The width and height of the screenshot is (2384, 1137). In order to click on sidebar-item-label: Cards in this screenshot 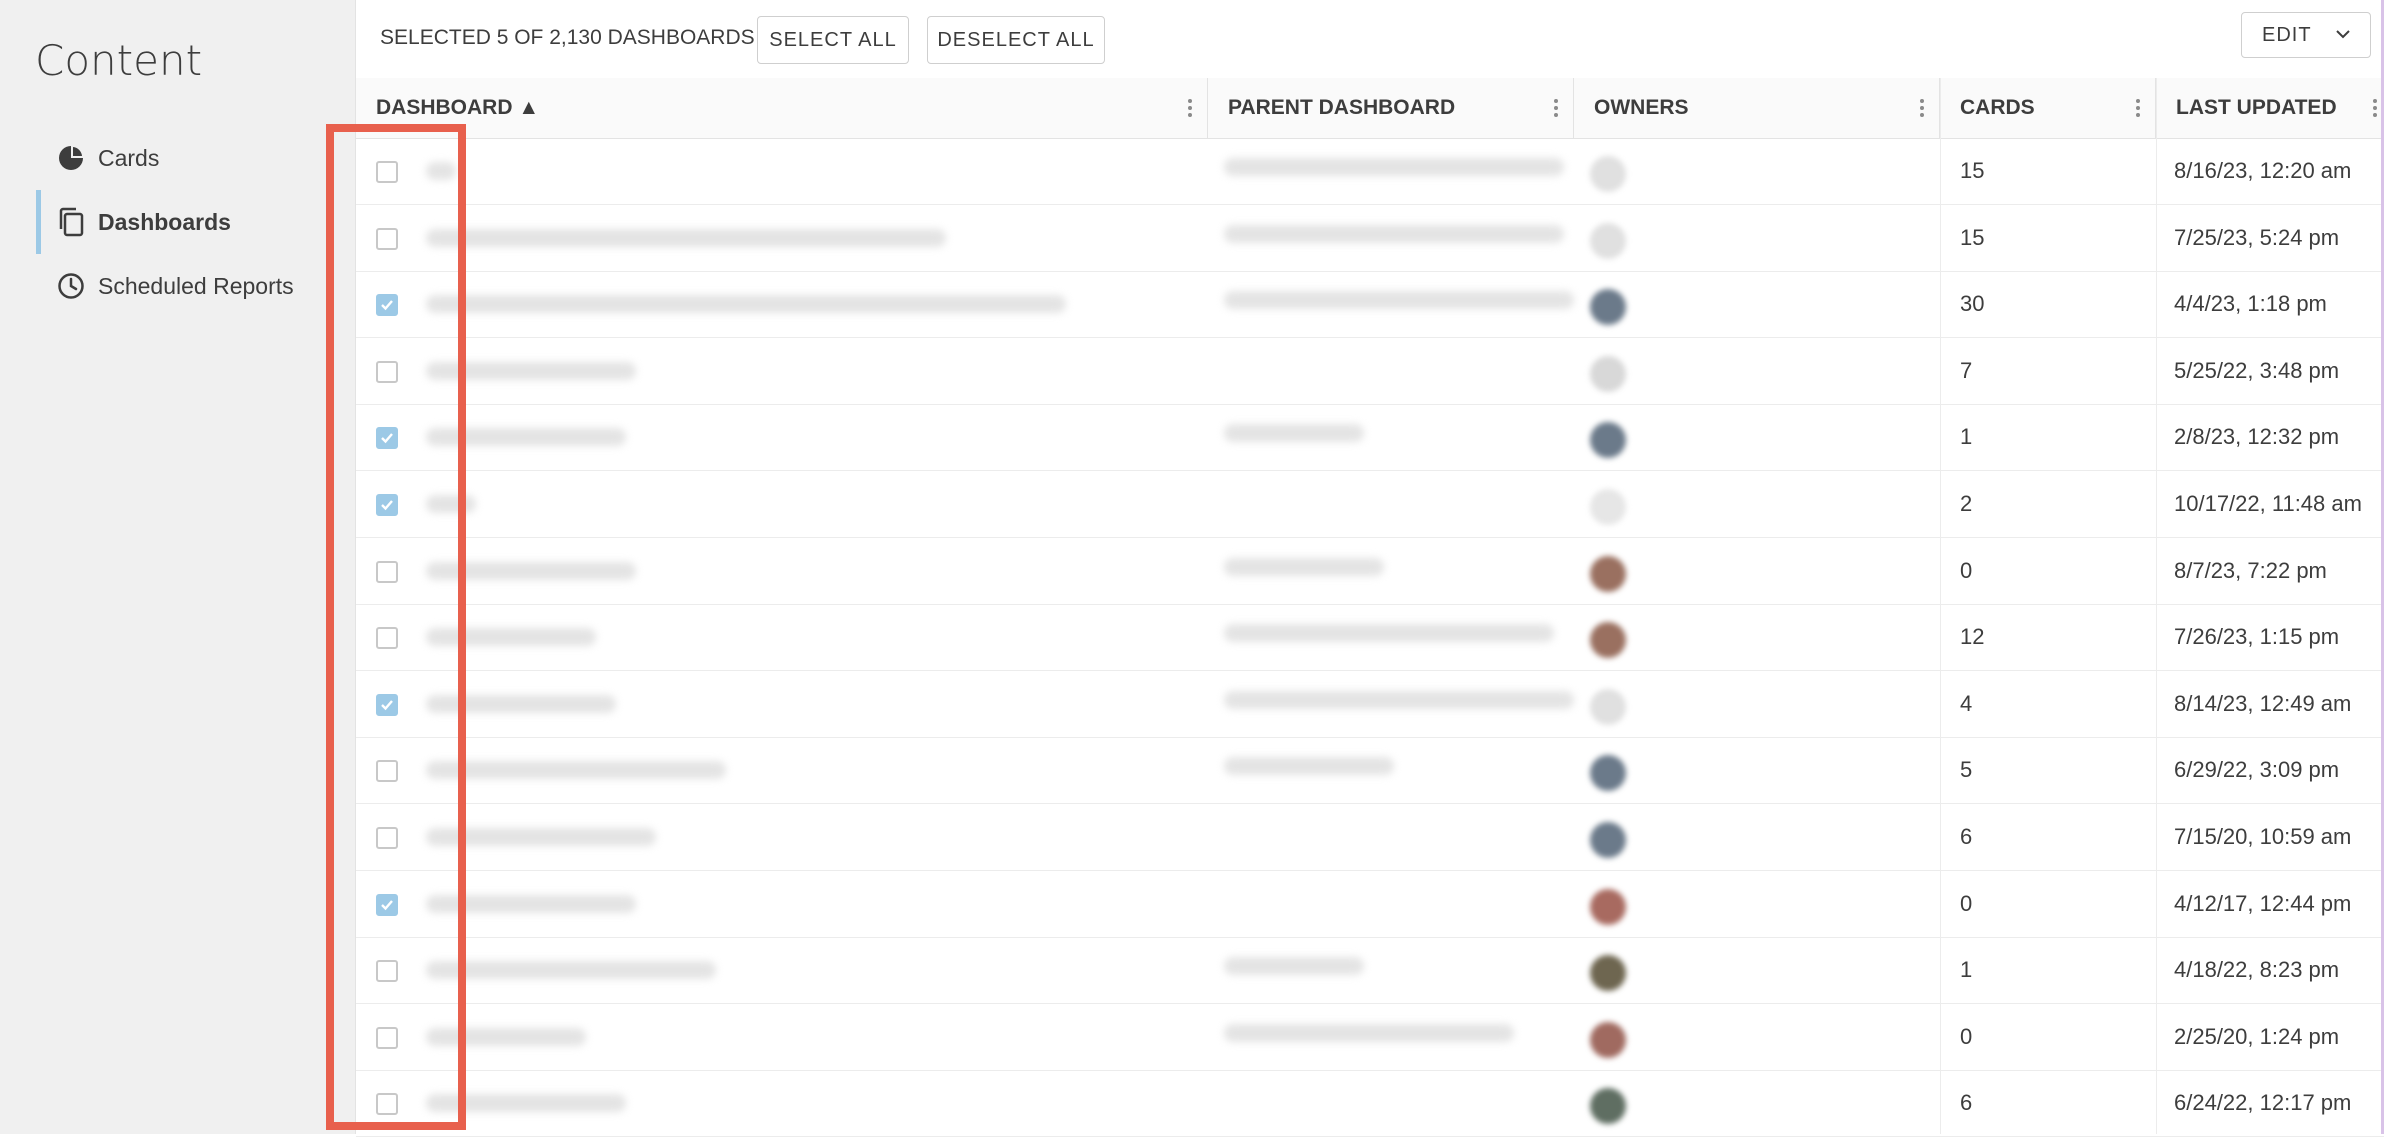, I will do `click(129, 157)`.